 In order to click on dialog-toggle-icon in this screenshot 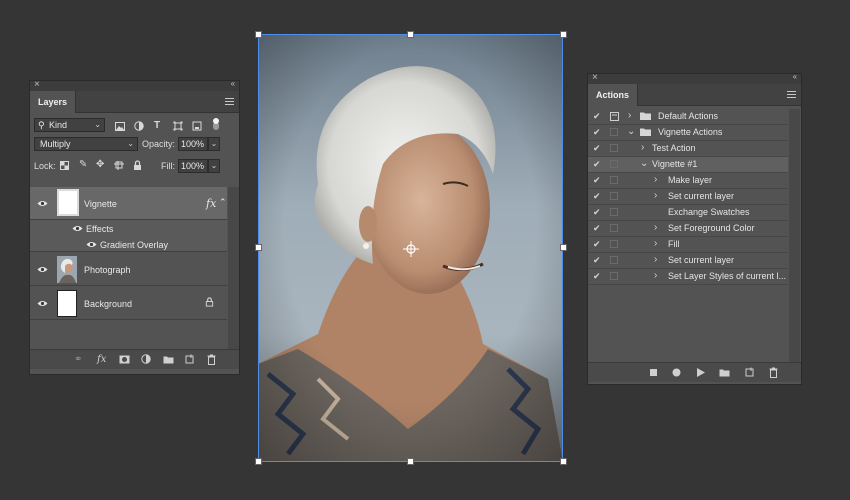, I will do `click(614, 116)`.